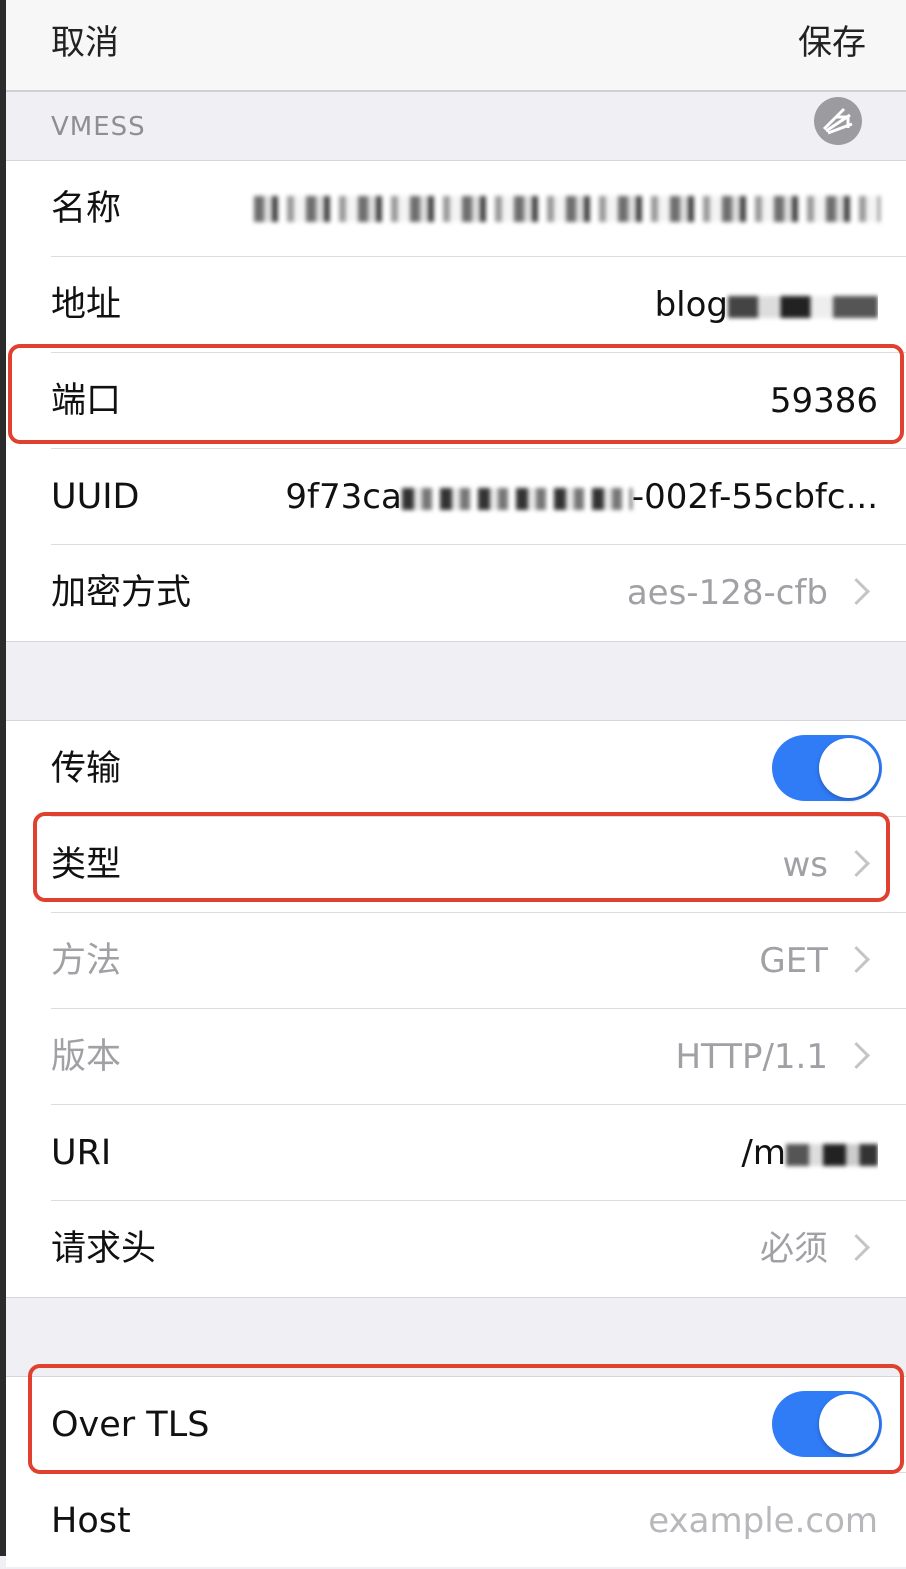 Image resolution: width=906 pixels, height=1569 pixels. Describe the element at coordinates (86, 209) in the screenshot. I see `name-label: 名称` at that location.